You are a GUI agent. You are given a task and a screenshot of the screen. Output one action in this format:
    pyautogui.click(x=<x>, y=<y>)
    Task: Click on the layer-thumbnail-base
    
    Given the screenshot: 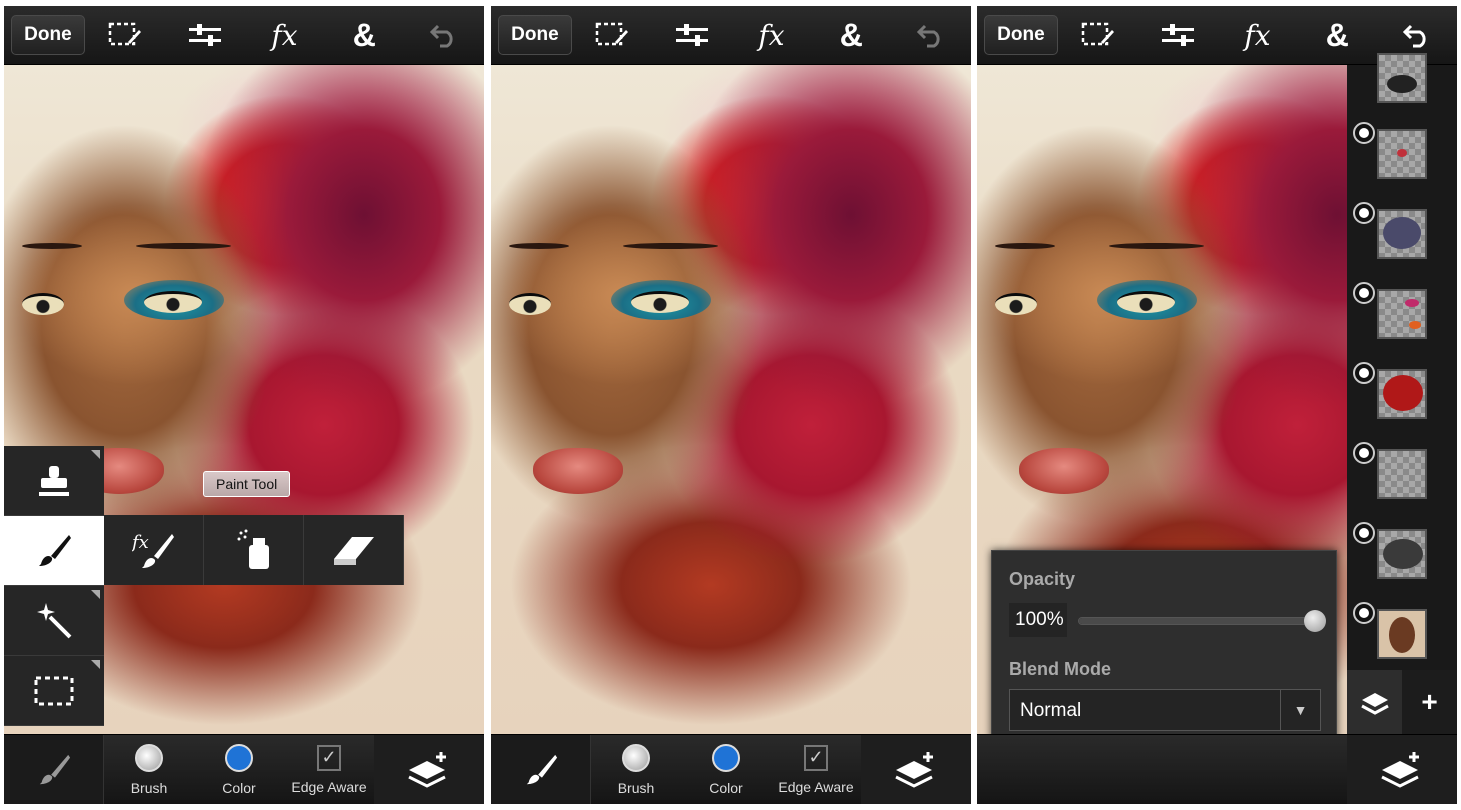 What is the action you would take?
    pyautogui.click(x=1402, y=634)
    